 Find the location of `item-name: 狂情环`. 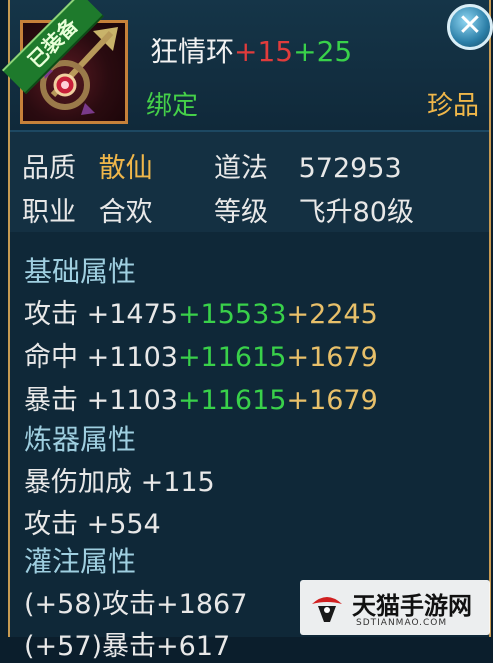

item-name: 狂情环 is located at coordinates (192, 51).